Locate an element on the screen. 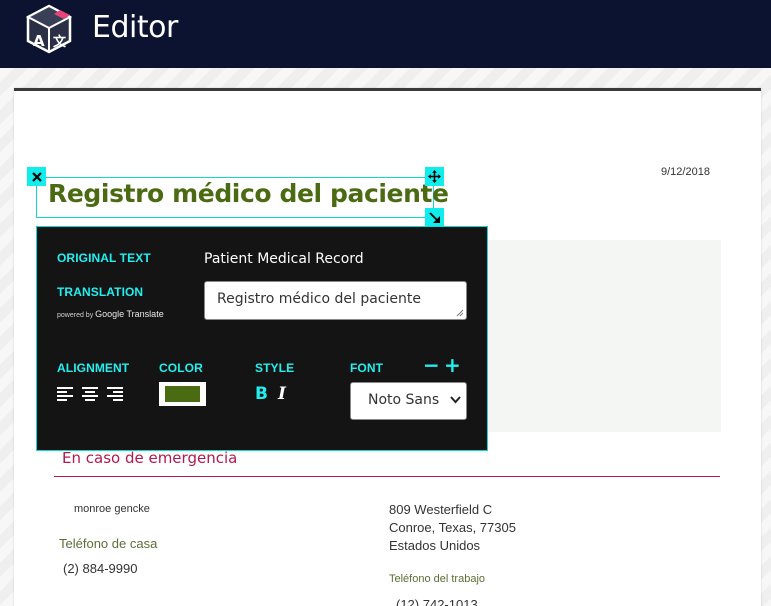  address-line-1: 809 Westerfield C is located at coordinates (440, 509).